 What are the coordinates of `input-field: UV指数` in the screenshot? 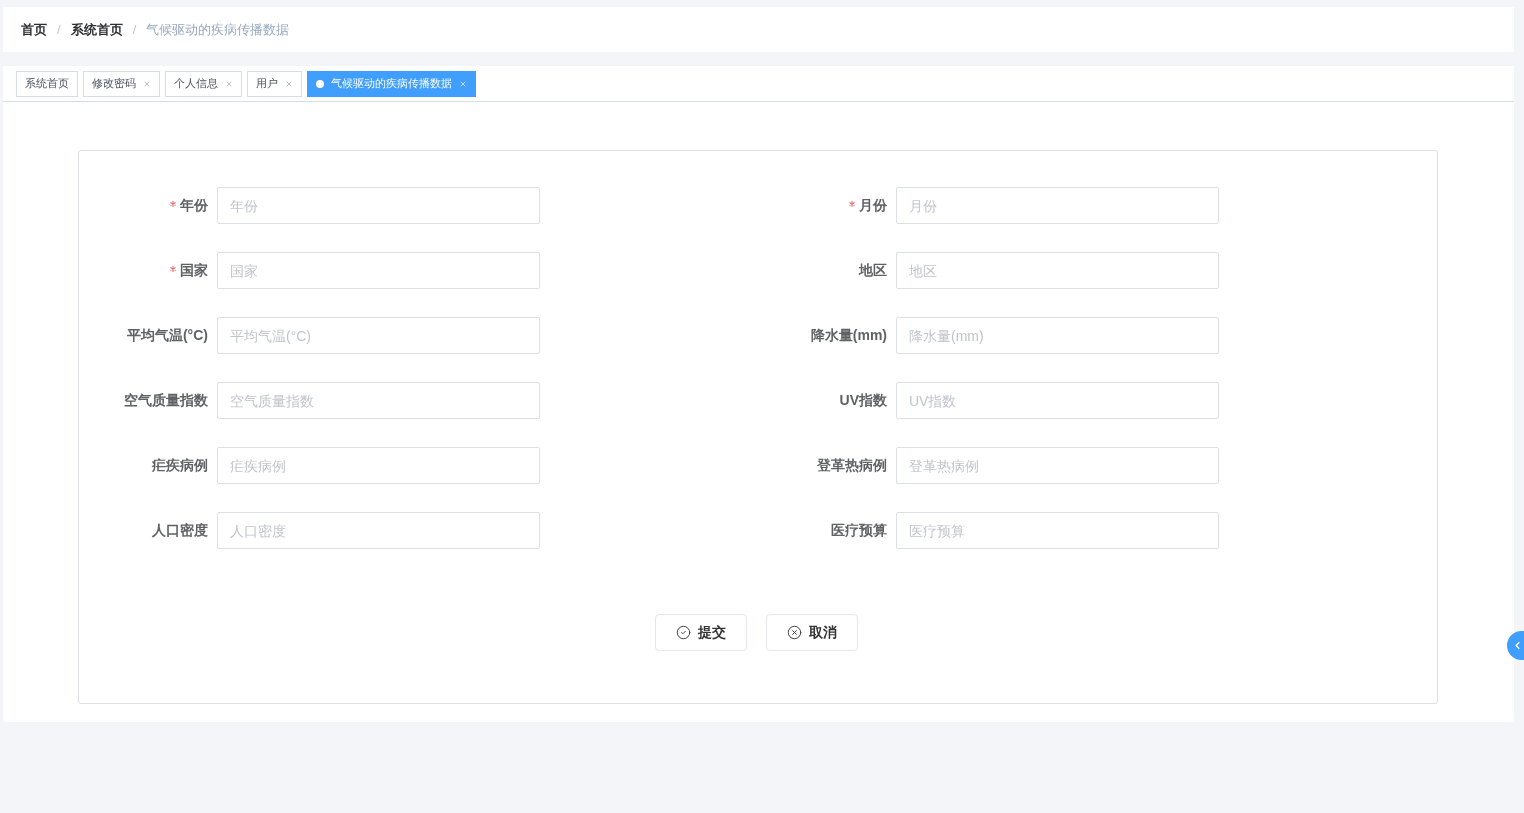 It's located at (1057, 400).